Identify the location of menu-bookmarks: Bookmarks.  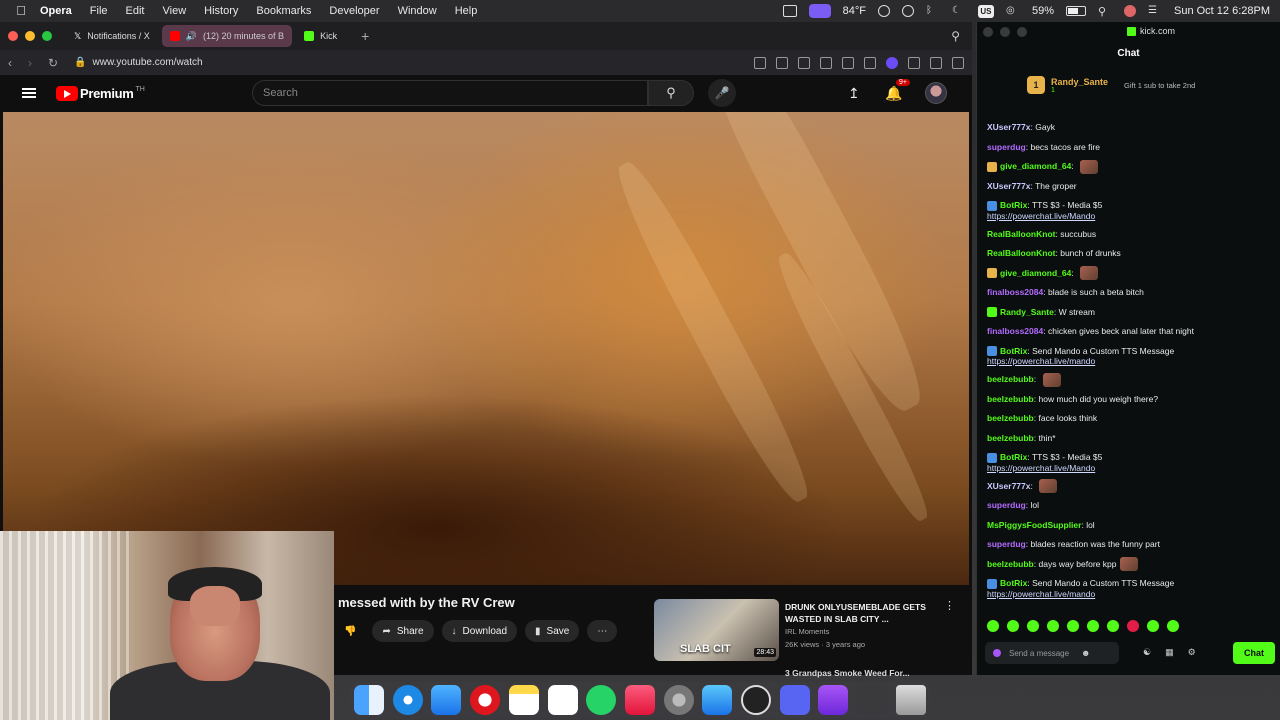
(283, 11).